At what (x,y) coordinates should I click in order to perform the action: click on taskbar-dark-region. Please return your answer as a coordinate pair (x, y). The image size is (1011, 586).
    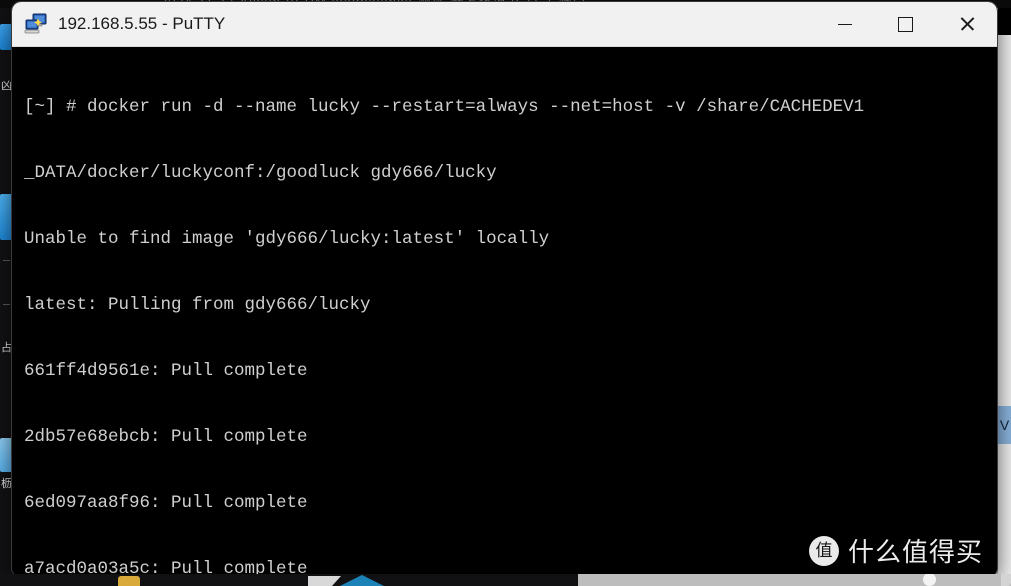
    Looking at the image, I should click on (289, 580).